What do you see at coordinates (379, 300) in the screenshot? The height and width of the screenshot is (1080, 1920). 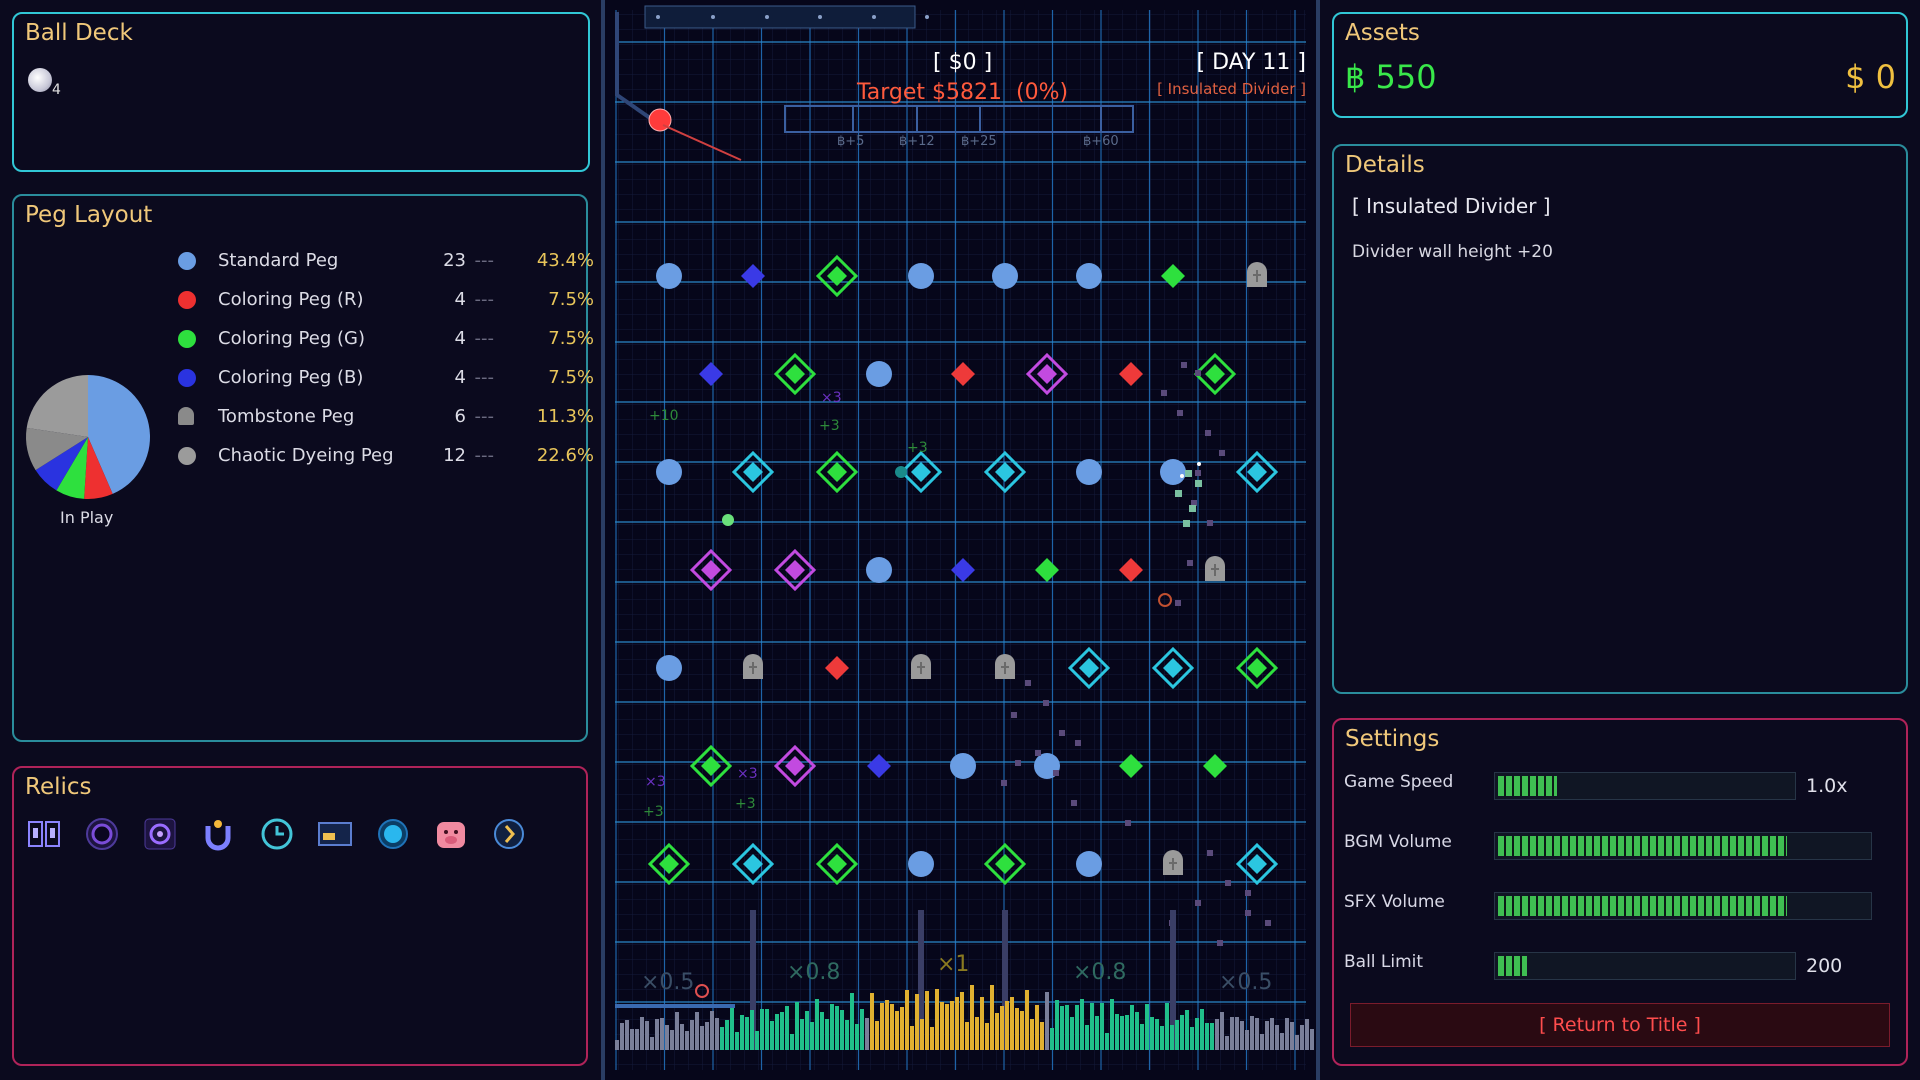 I see `peg-legend-row: Coloring Peg (R) 4 --- 7.5%` at bounding box center [379, 300].